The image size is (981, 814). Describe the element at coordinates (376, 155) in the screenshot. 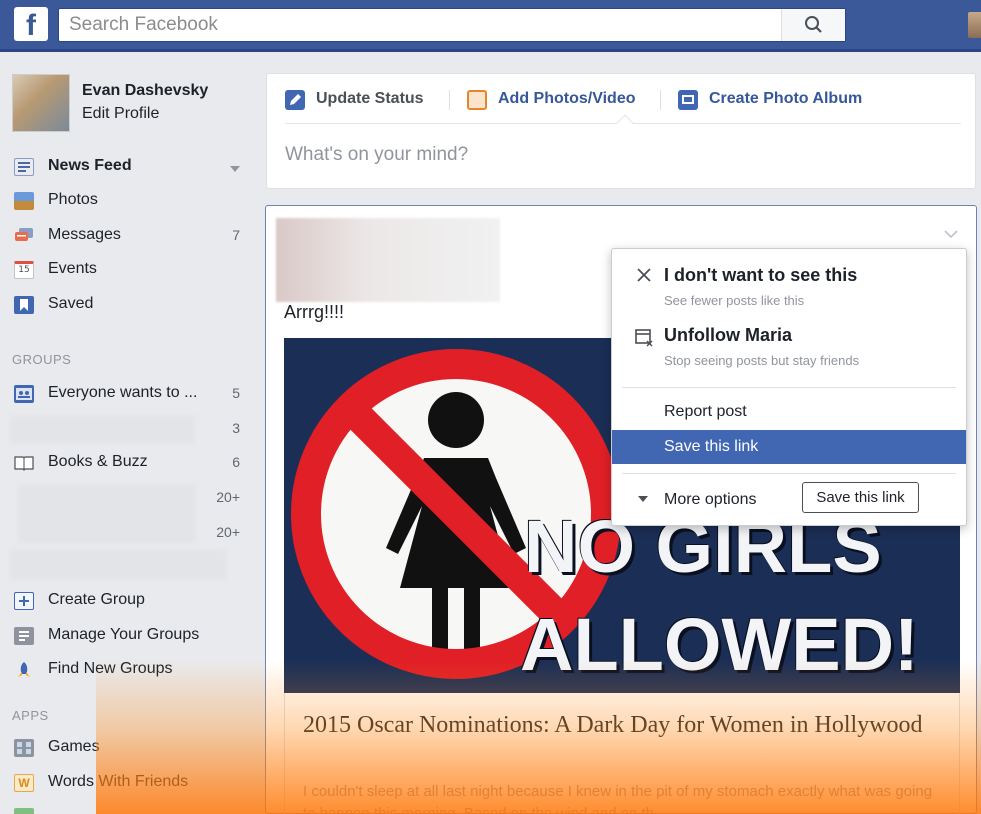

I see `status-input: What's on your mind?` at that location.